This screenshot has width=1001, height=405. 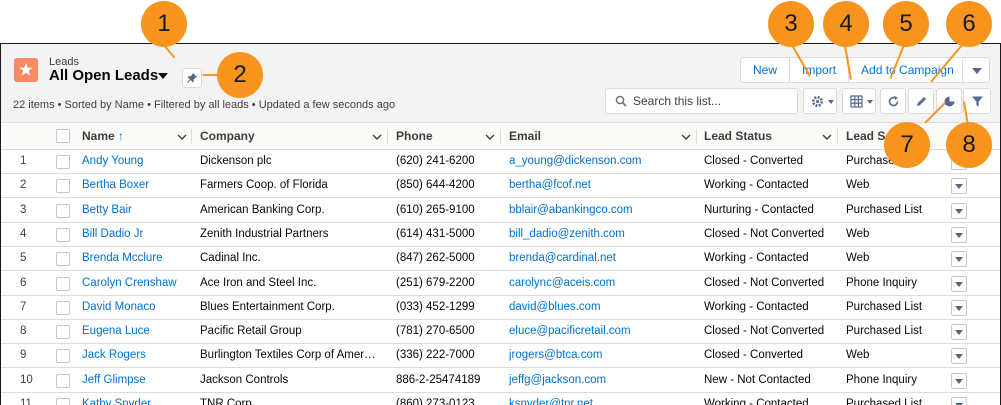 What do you see at coordinates (570, 332) in the screenshot?
I see `email-link: eluce@pacificretail.com` at bounding box center [570, 332].